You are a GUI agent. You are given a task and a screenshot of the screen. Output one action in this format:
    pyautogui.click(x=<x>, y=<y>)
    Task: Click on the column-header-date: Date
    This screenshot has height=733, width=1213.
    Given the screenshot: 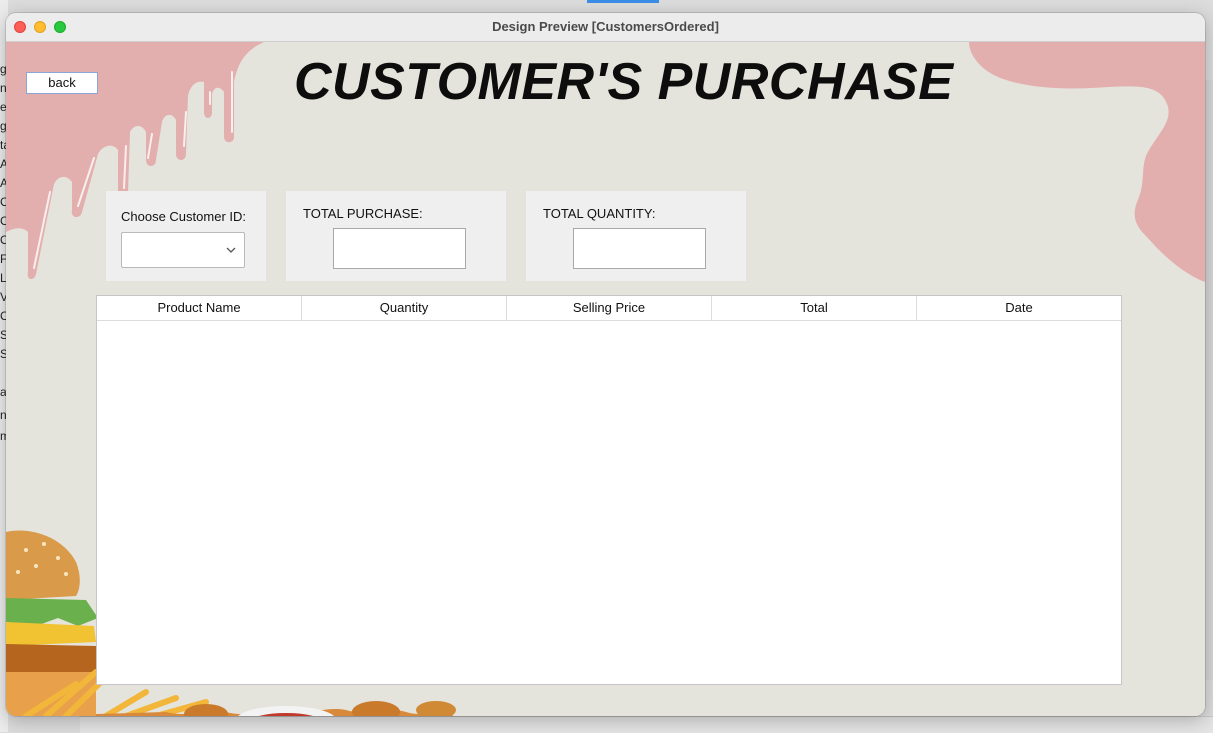 What is the action you would take?
    pyautogui.click(x=1019, y=308)
    